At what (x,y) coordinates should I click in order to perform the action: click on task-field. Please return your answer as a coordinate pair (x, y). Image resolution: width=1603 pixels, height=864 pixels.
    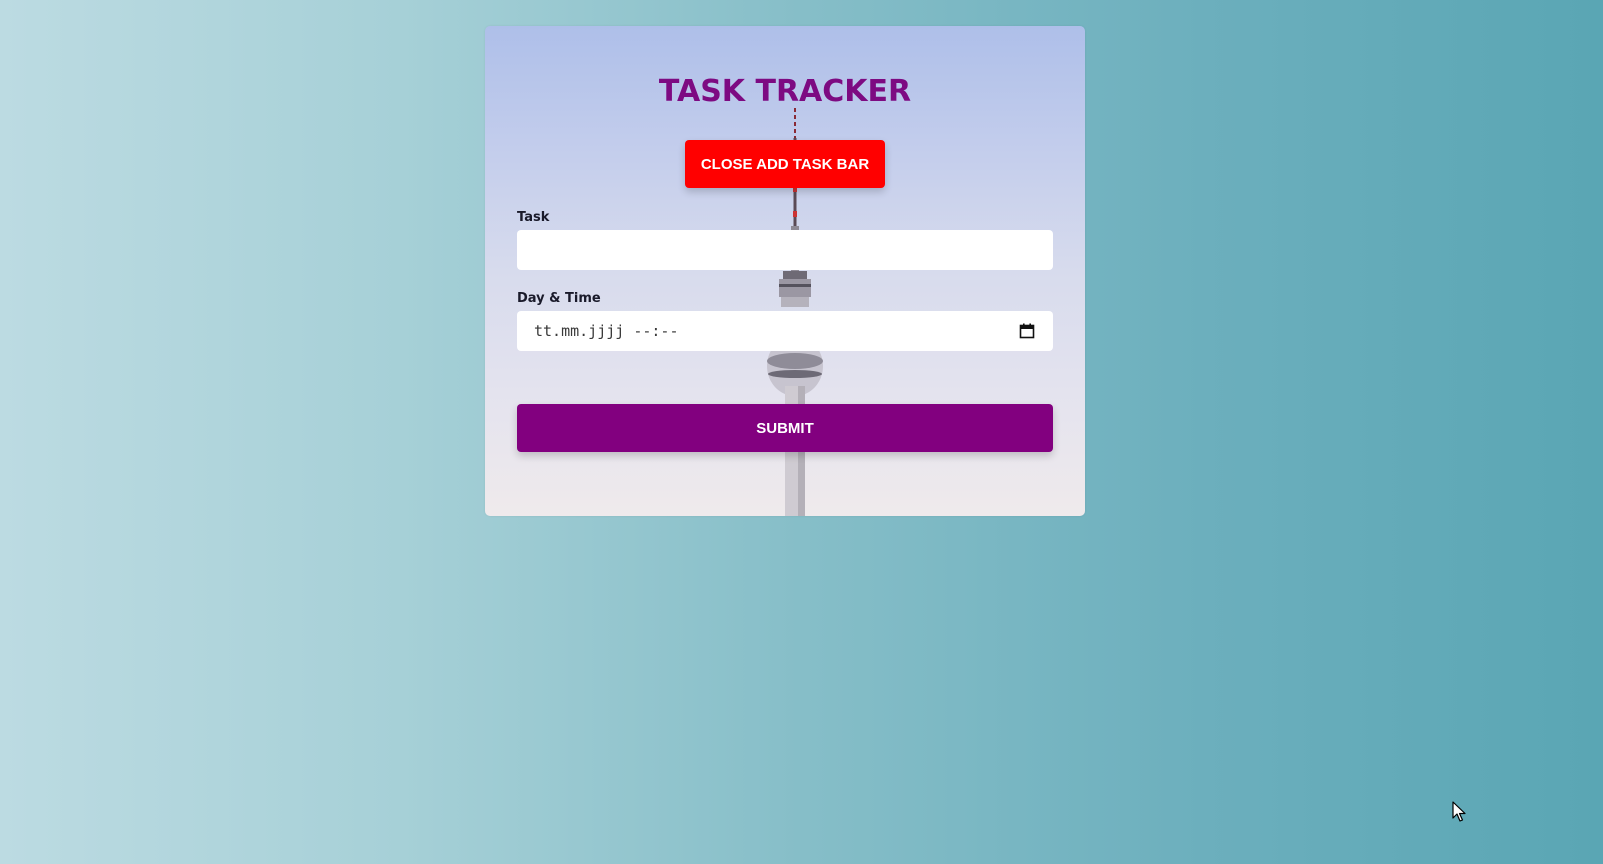
    Looking at the image, I should click on (785, 250).